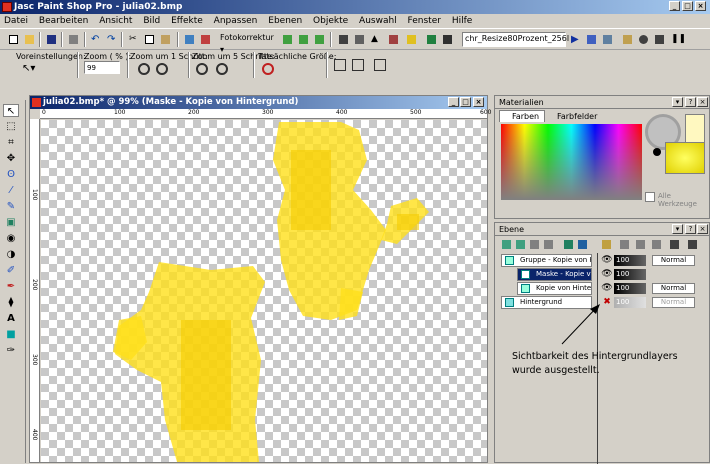 The height and width of the screenshot is (464, 710). What do you see at coordinates (659, 39) in the screenshot?
I see `stop-icon` at bounding box center [659, 39].